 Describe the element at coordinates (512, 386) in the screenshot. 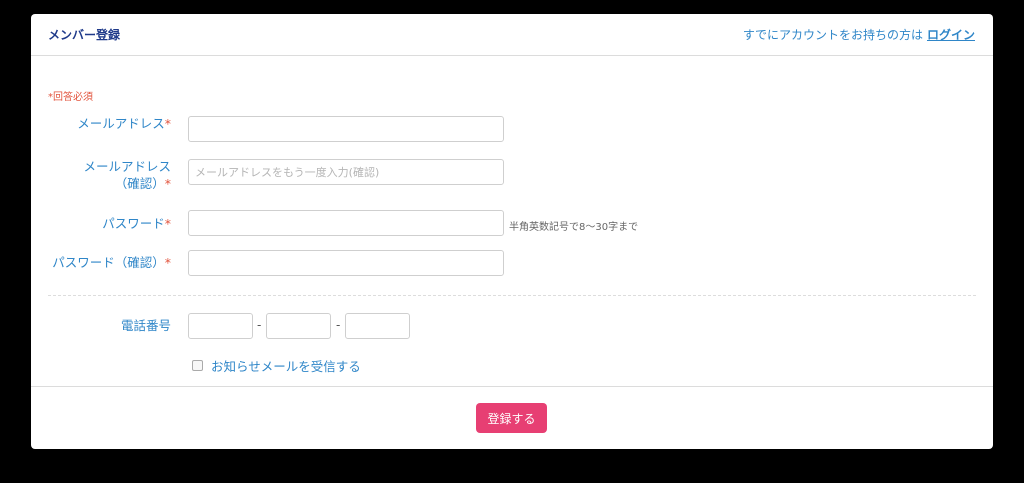

I see `footer-divider` at that location.